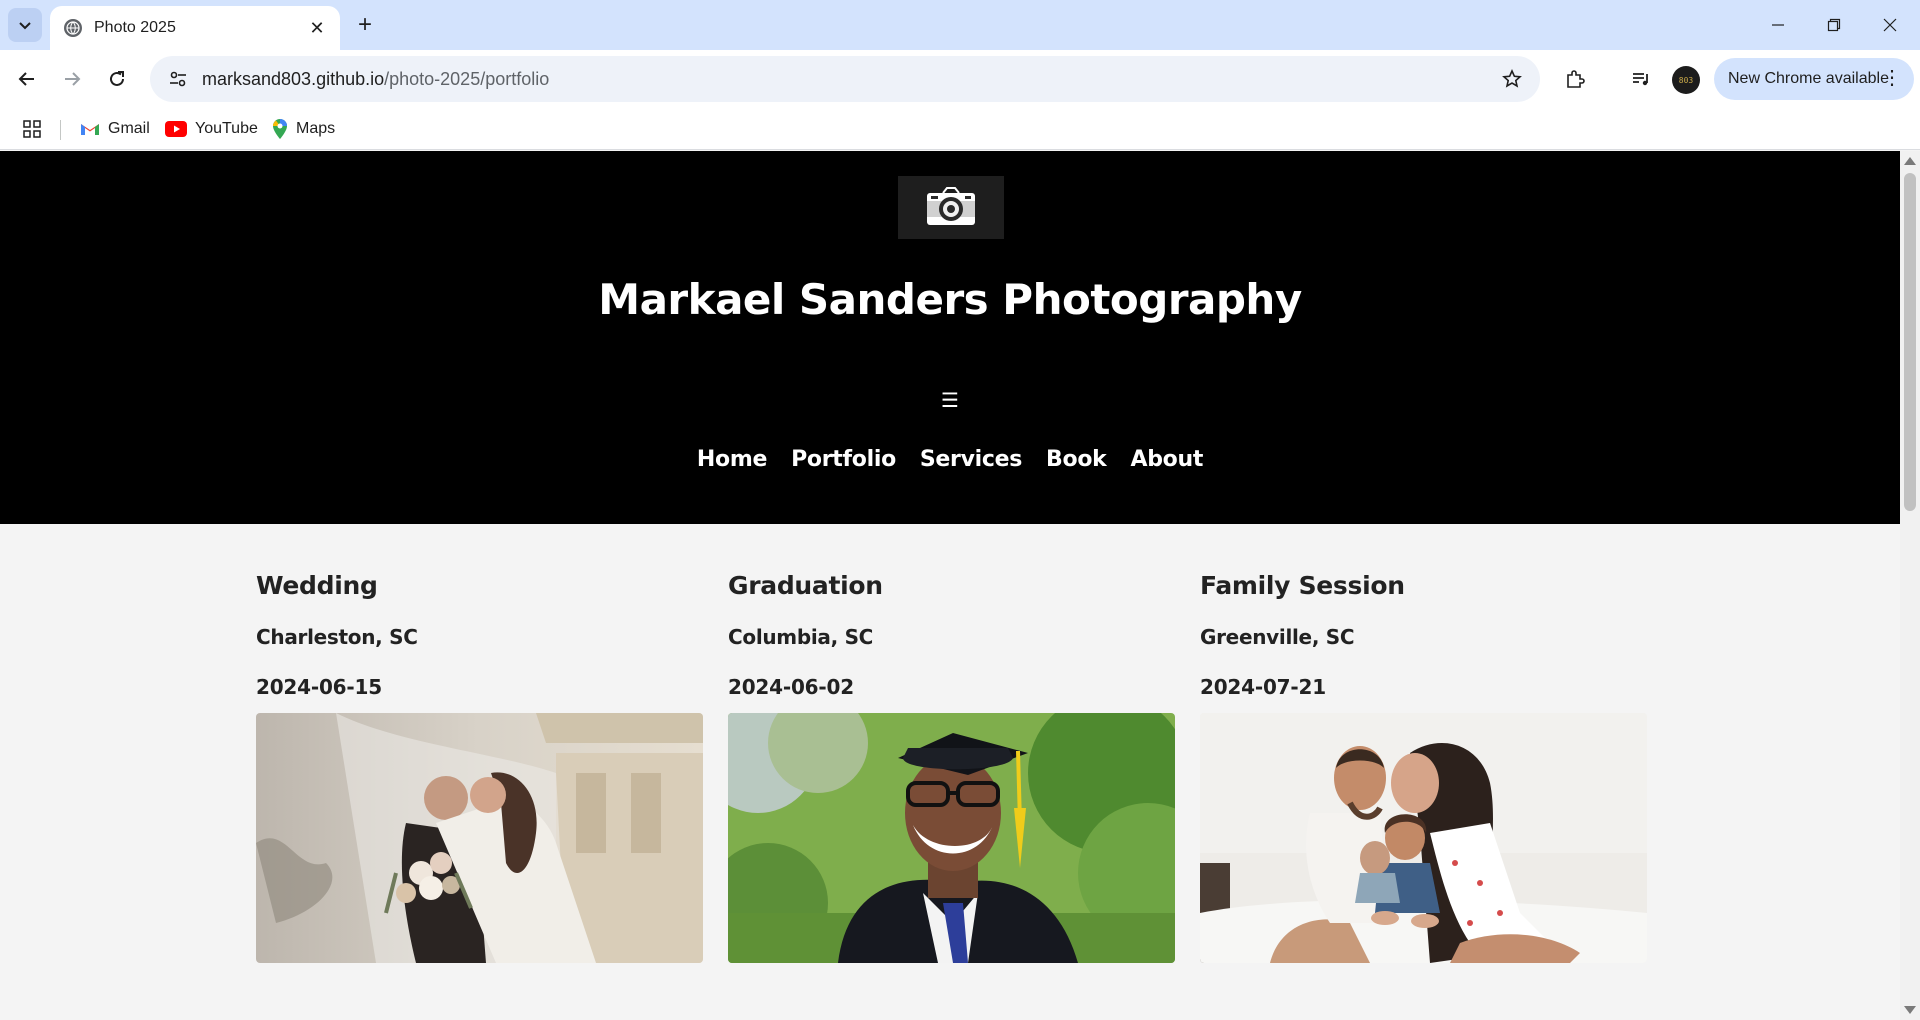  Describe the element at coordinates (950, 400) in the screenshot. I see `menu-toggle-icon: ☰` at that location.